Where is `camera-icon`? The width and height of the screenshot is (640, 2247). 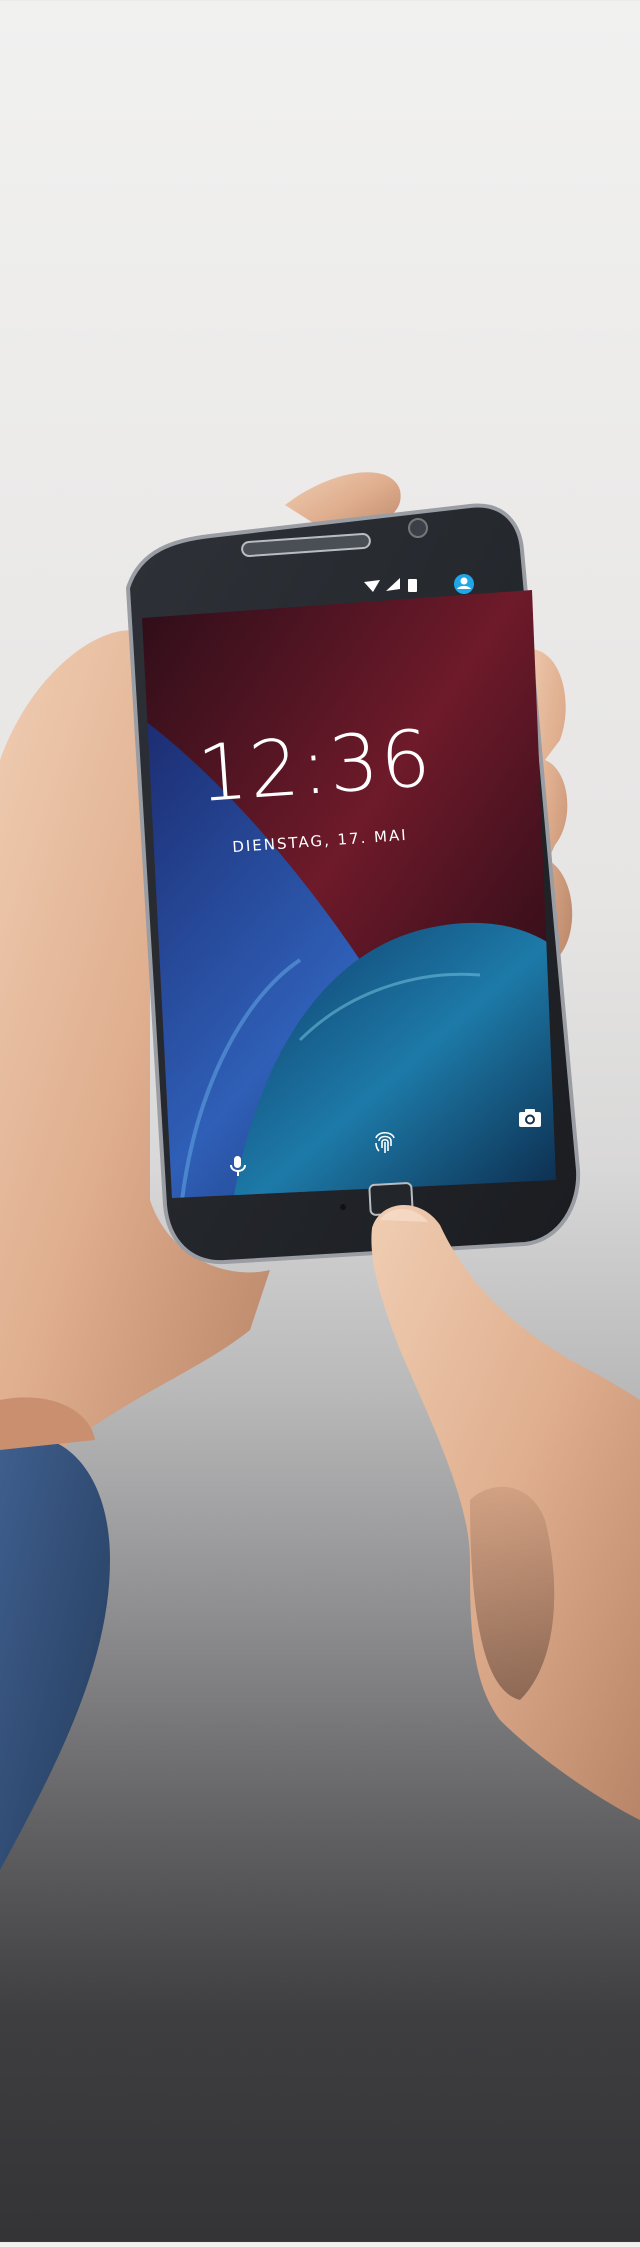 camera-icon is located at coordinates (530, 1118).